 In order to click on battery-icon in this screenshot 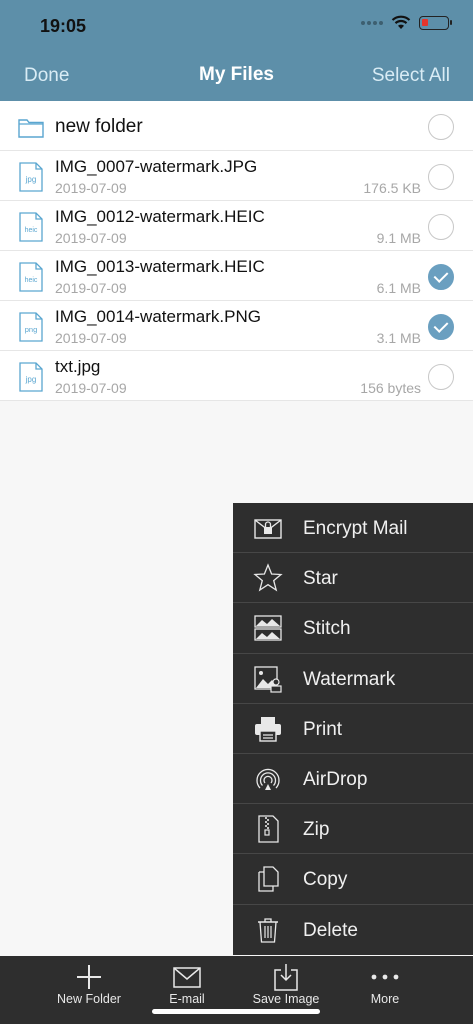, I will do `click(435, 22)`.